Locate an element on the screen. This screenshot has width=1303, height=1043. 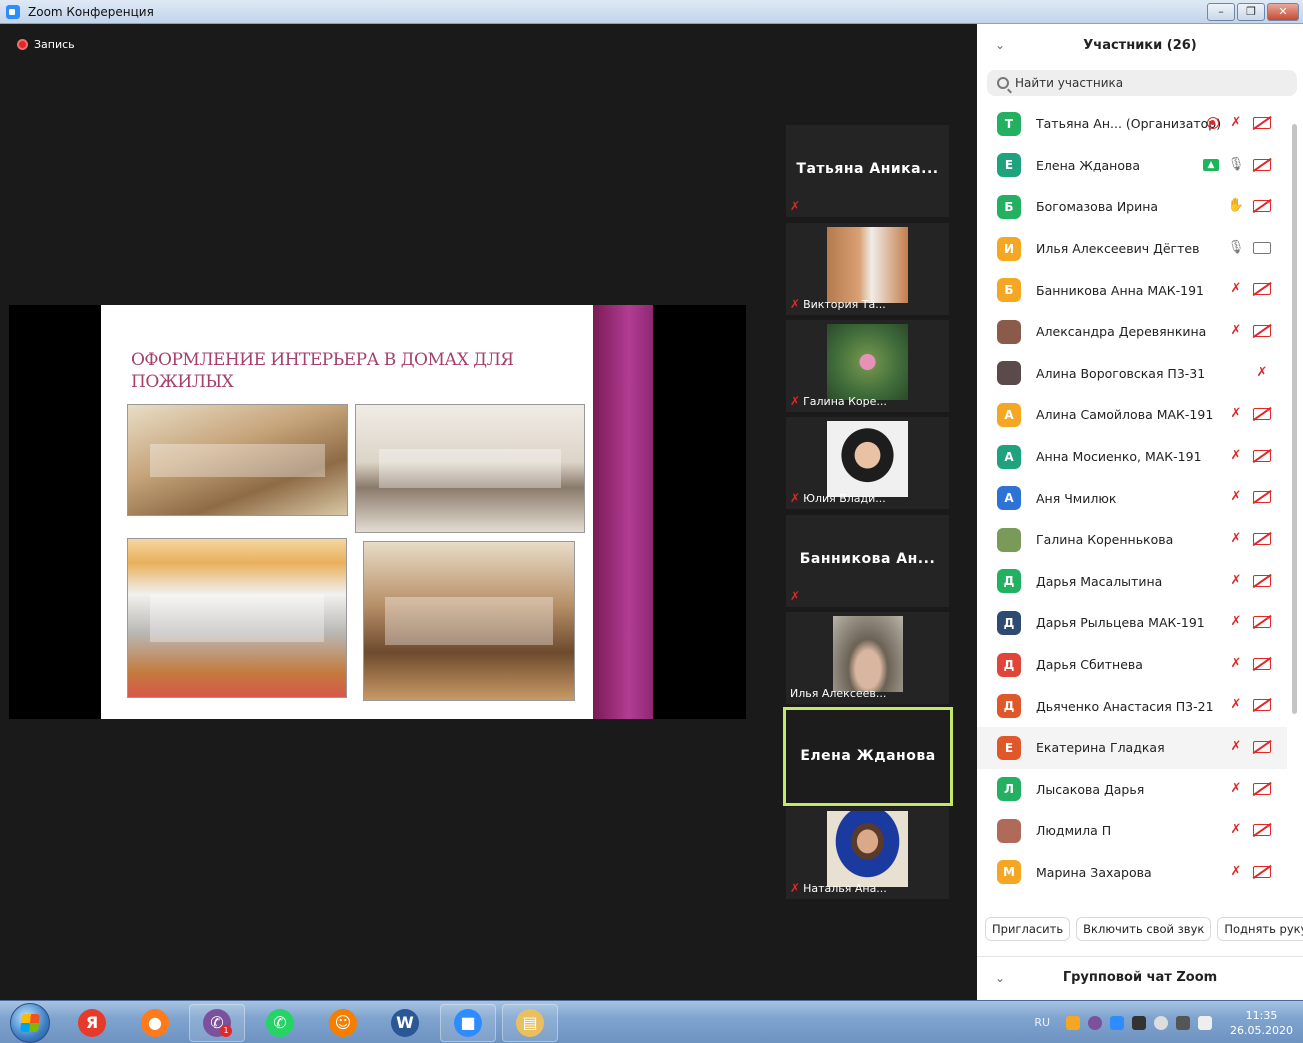
participant-row: А Анна Мосиенко, МАК-191 ✗ is located at coordinates (1132, 457).